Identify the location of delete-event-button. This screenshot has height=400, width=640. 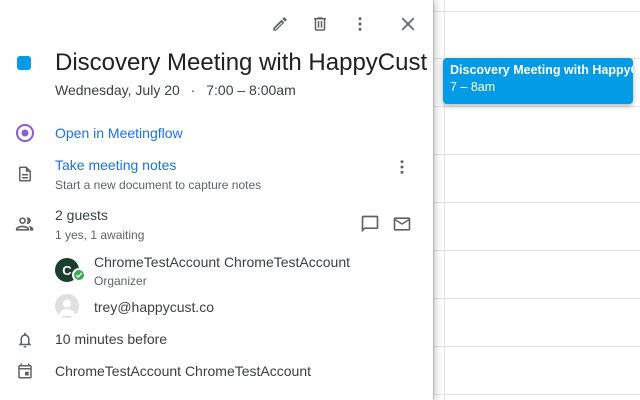
(320, 24).